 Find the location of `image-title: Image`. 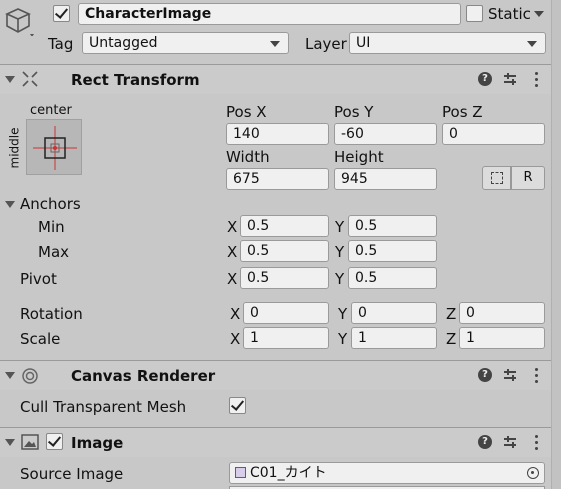

image-title: Image is located at coordinates (97, 443).